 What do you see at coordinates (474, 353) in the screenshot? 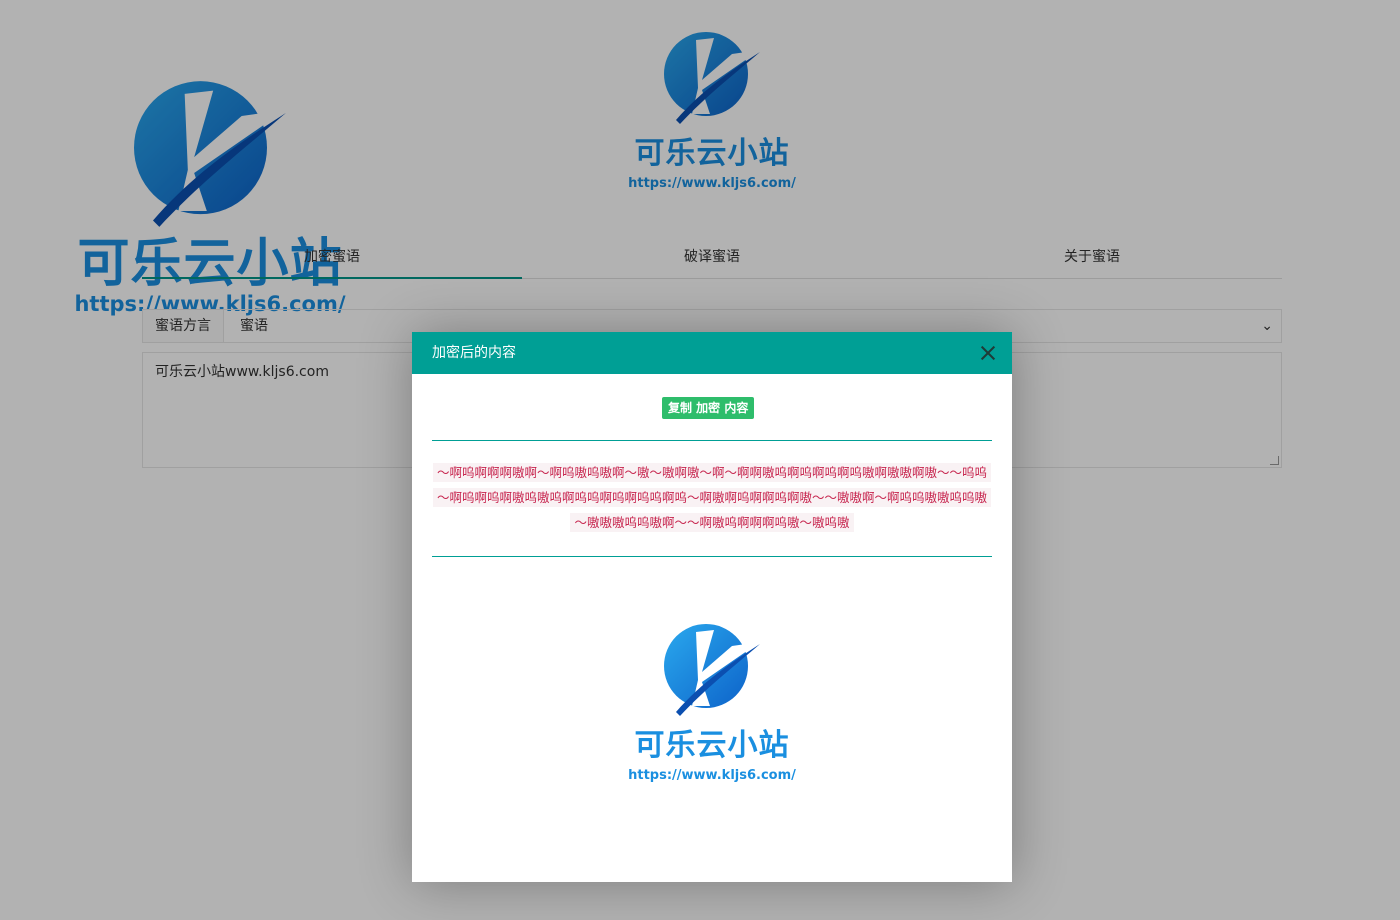
I see `dialog-title: 加密后的内容` at bounding box center [474, 353].